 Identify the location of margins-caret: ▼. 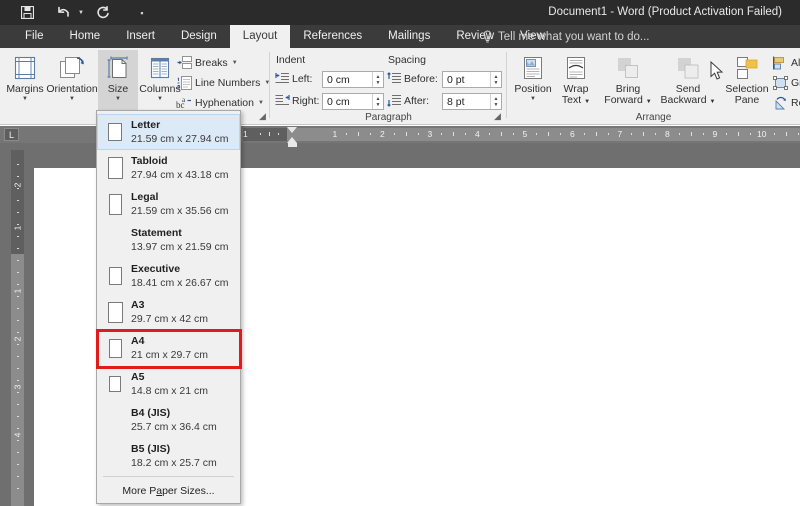
(25, 99).